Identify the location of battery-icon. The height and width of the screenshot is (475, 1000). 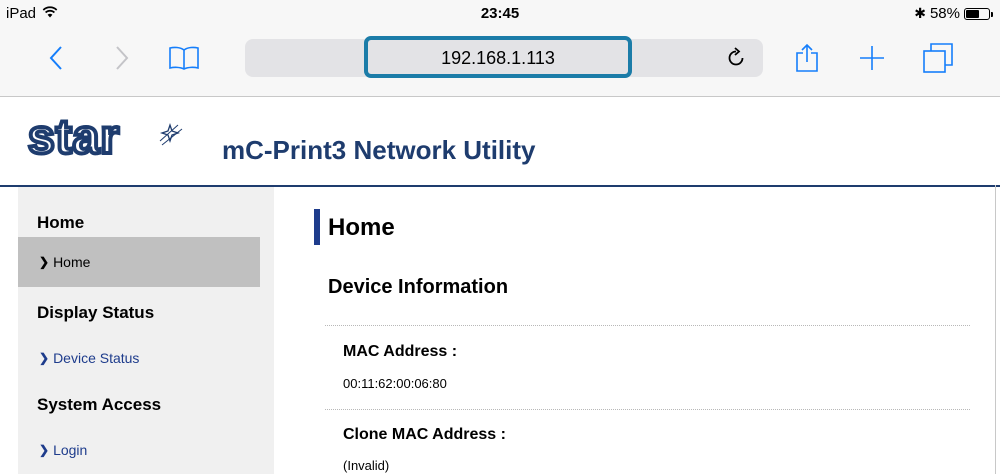
(978, 13).